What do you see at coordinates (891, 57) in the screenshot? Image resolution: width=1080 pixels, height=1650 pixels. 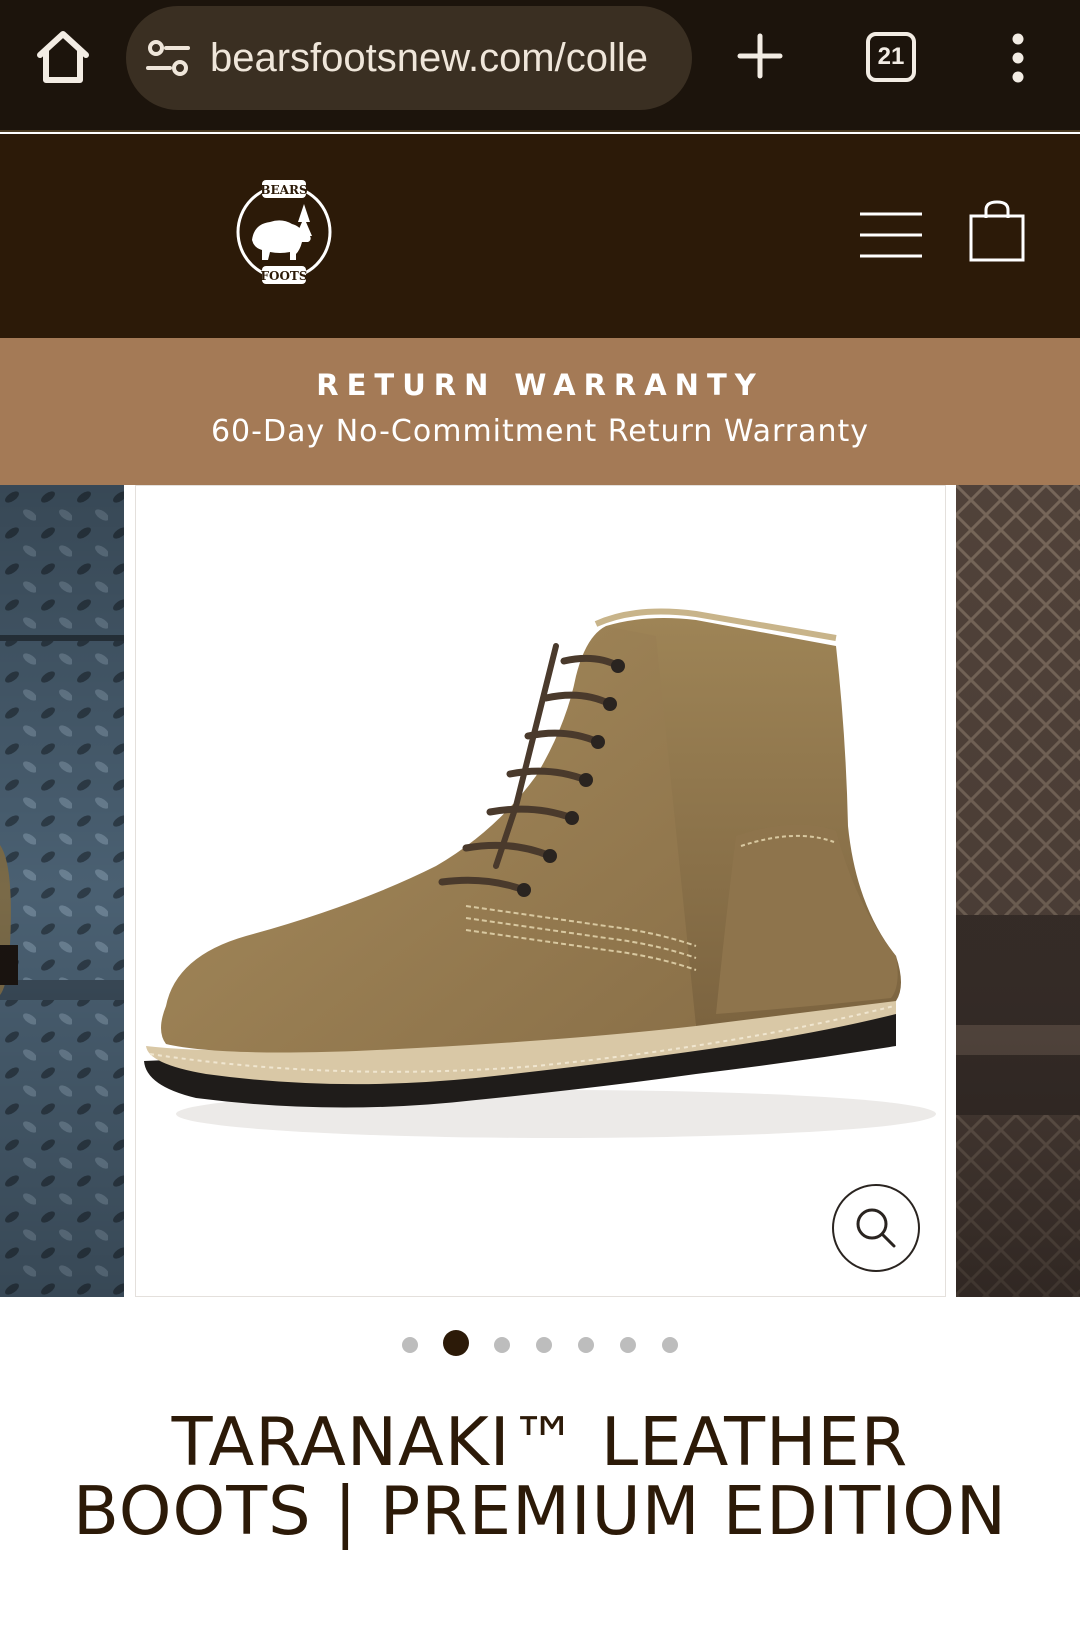 I see `tab-switcher-button: 21` at bounding box center [891, 57].